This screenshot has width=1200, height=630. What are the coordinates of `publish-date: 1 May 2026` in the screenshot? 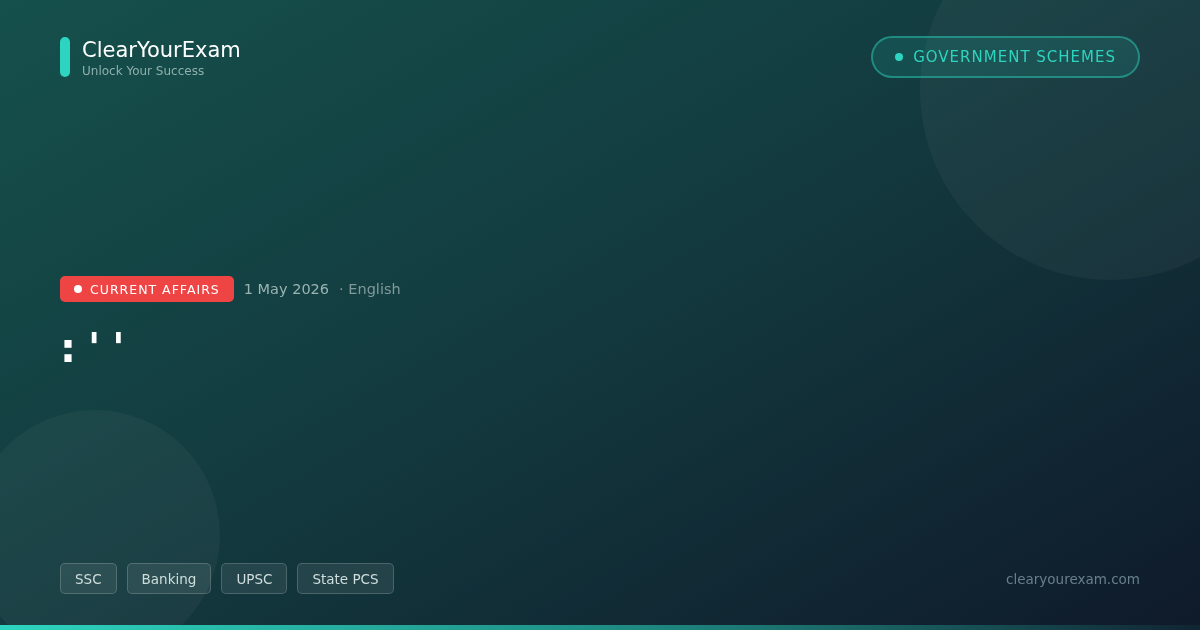 It's located at (286, 289).